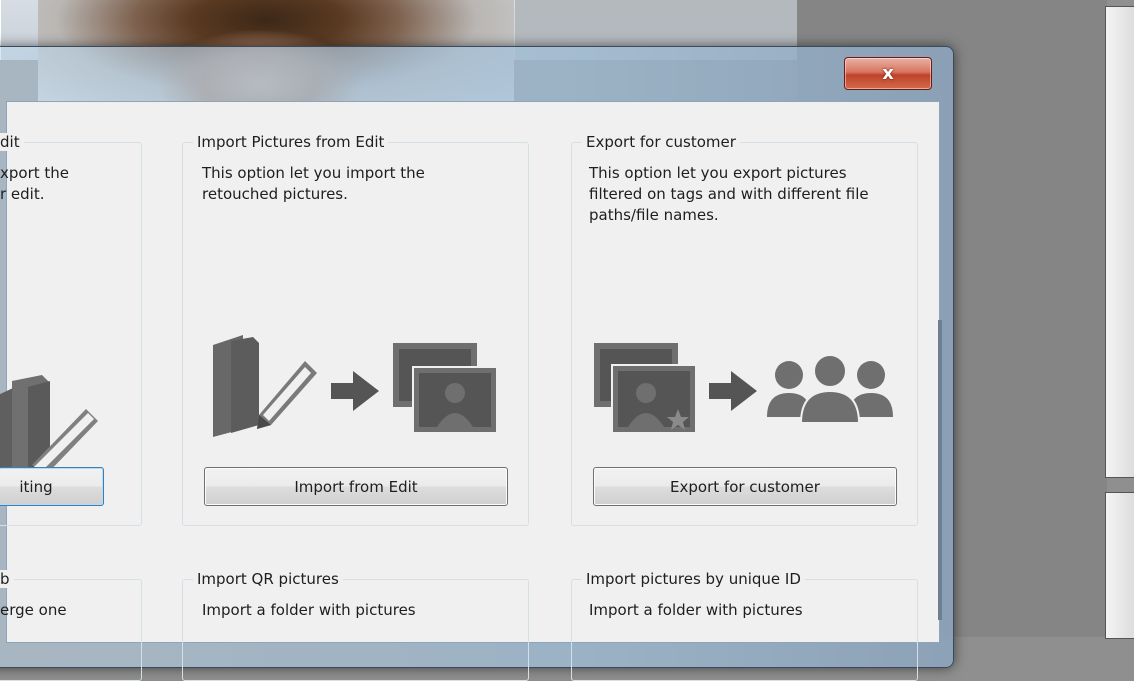 Image resolution: width=1134 pixels, height=681 pixels. Describe the element at coordinates (268, 579) in the screenshot. I see `group-title: Import QR pictures` at that location.